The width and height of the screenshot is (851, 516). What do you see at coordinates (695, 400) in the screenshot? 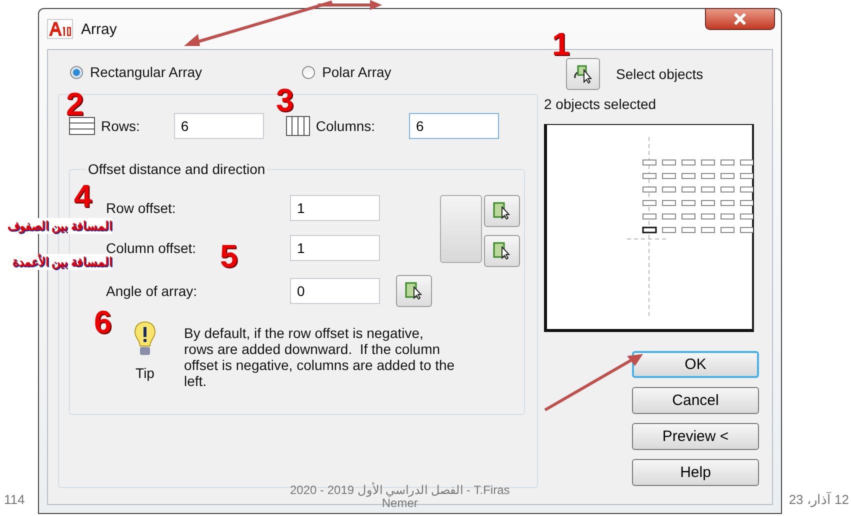
I see `dialog-button: Cancel` at bounding box center [695, 400].